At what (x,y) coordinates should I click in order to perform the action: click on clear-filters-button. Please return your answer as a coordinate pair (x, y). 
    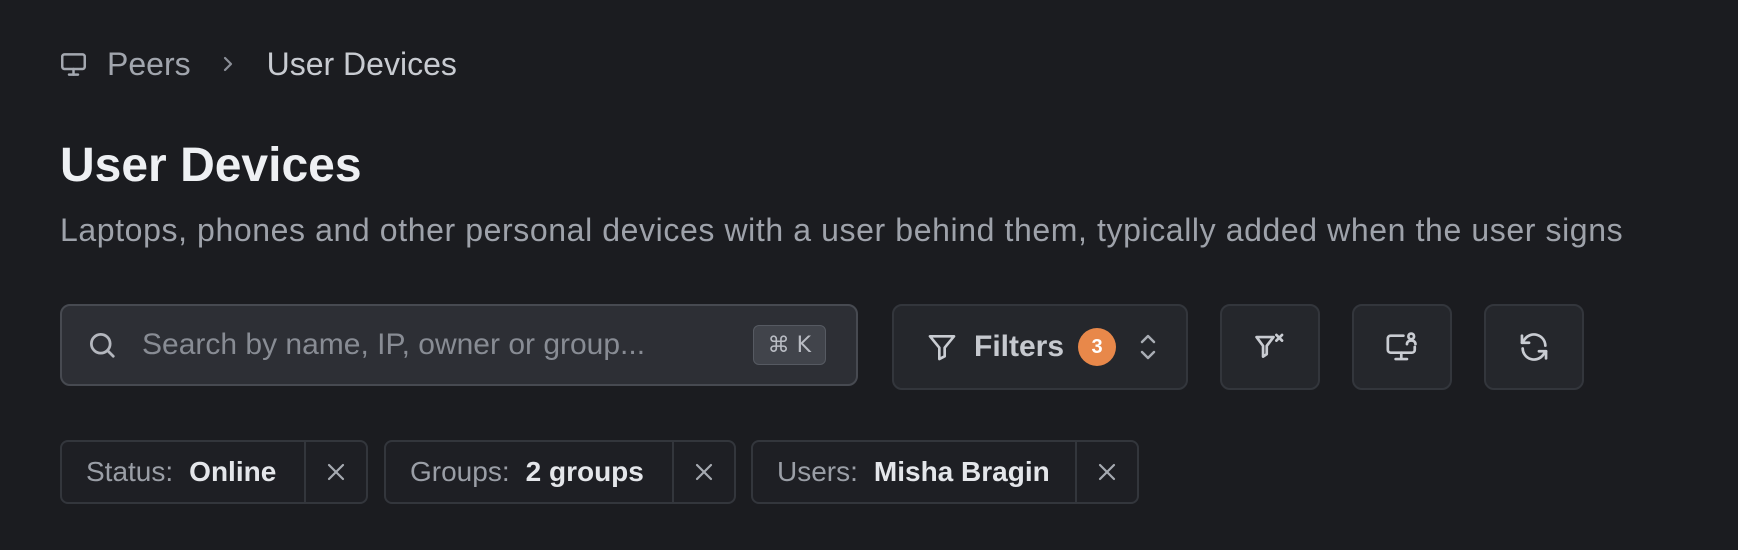
    Looking at the image, I should click on (1270, 347).